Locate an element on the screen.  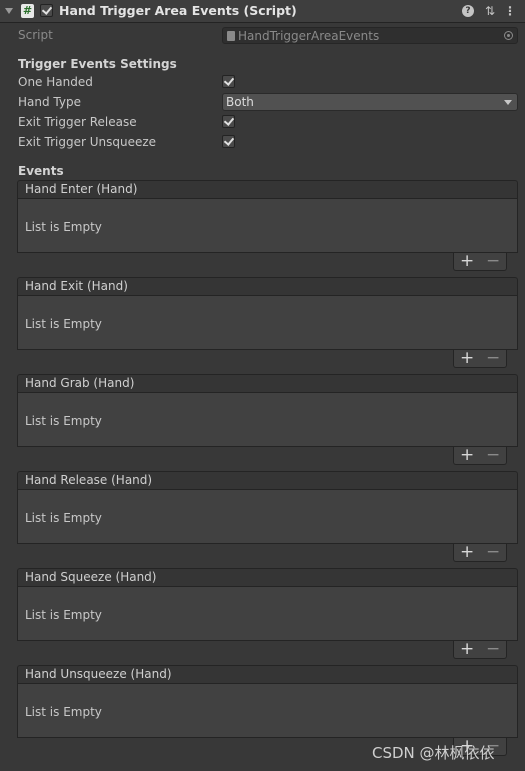
hand-type-label: Hand Type is located at coordinates (49, 102).